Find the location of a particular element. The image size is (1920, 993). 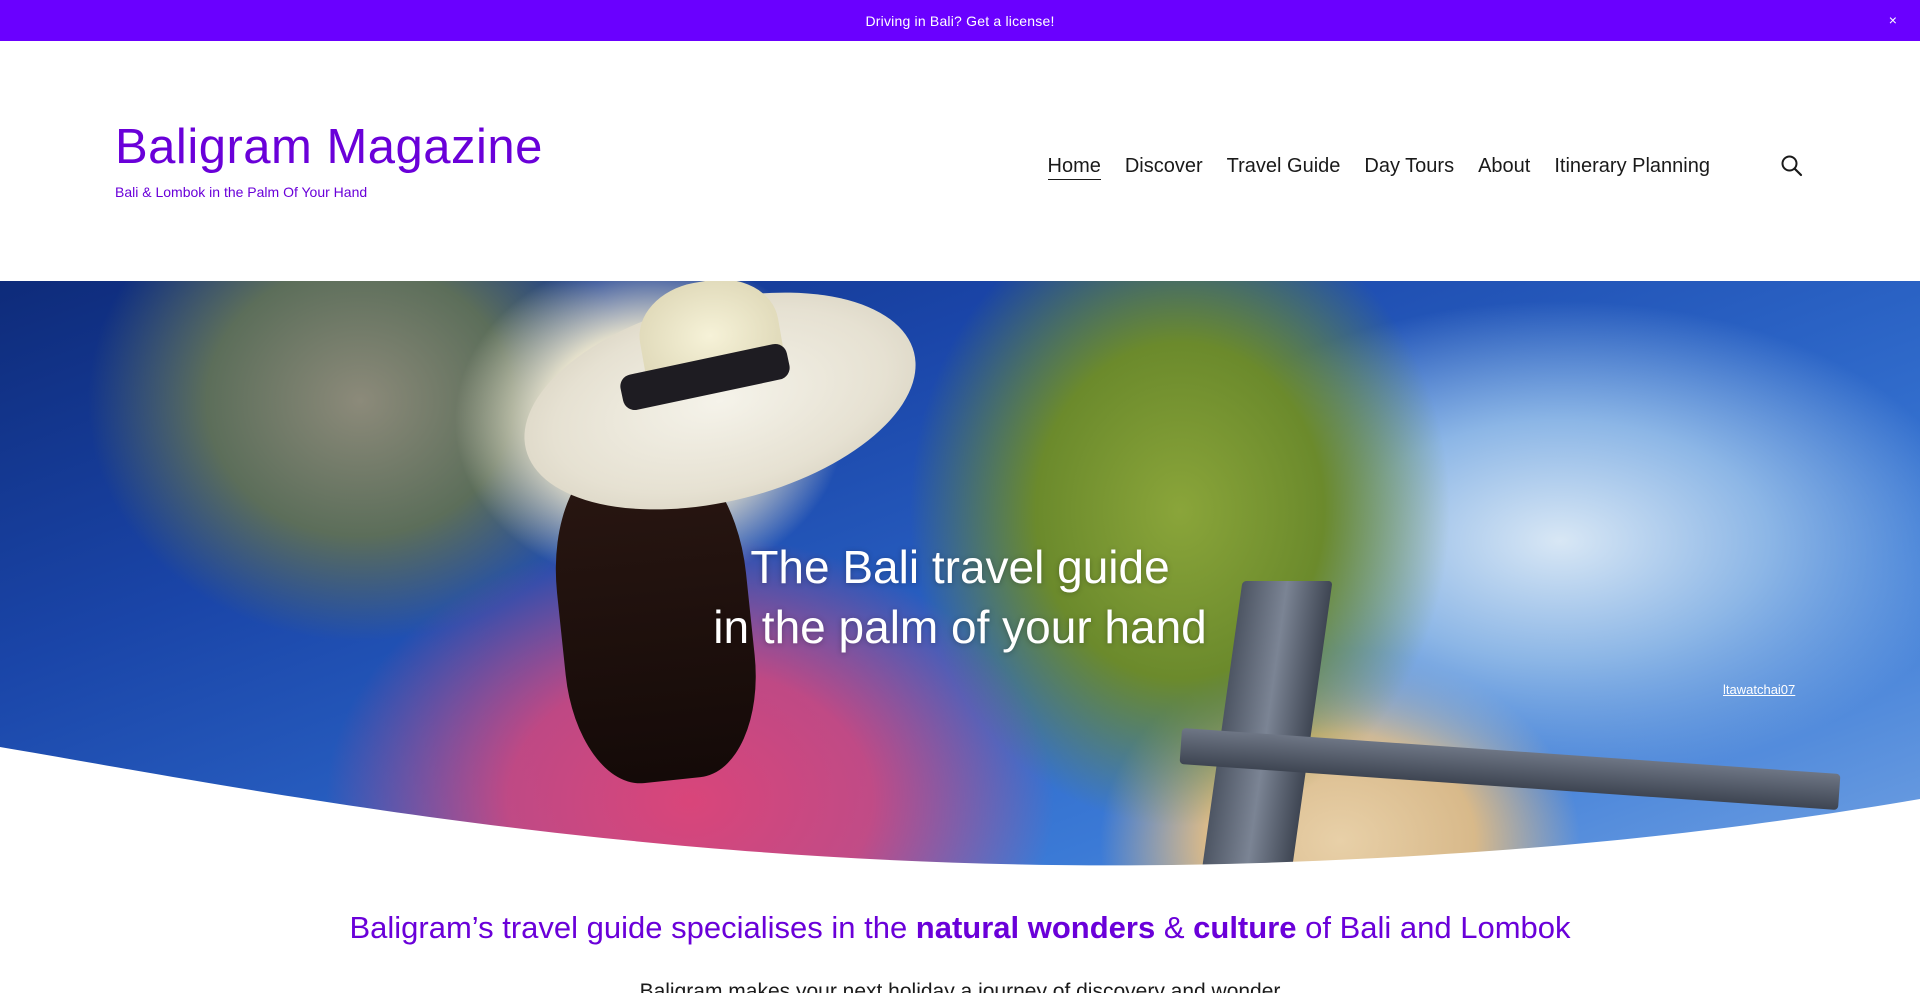

nav-item-label: Home is located at coordinates (1074, 167).